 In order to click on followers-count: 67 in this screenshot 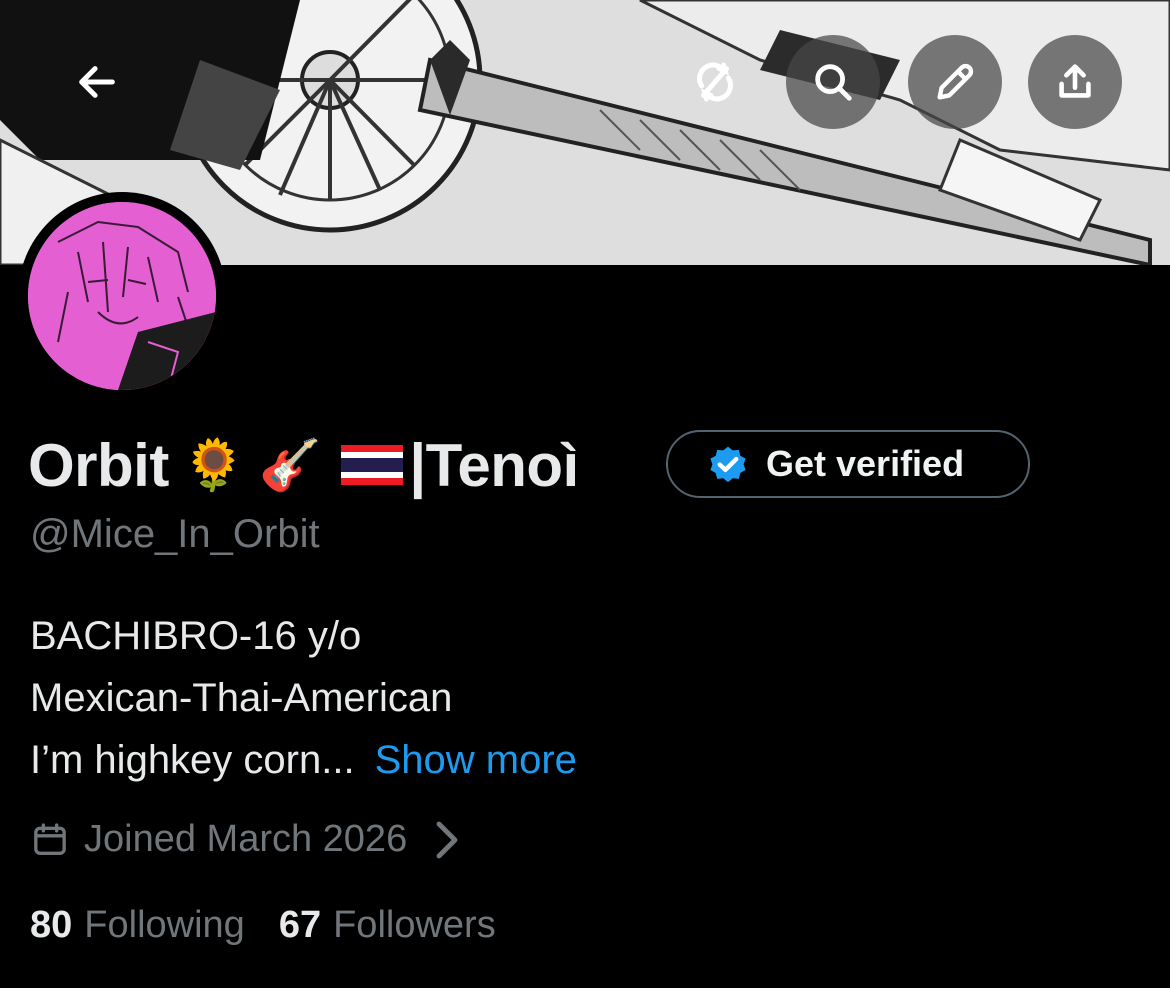, I will do `click(300, 925)`.